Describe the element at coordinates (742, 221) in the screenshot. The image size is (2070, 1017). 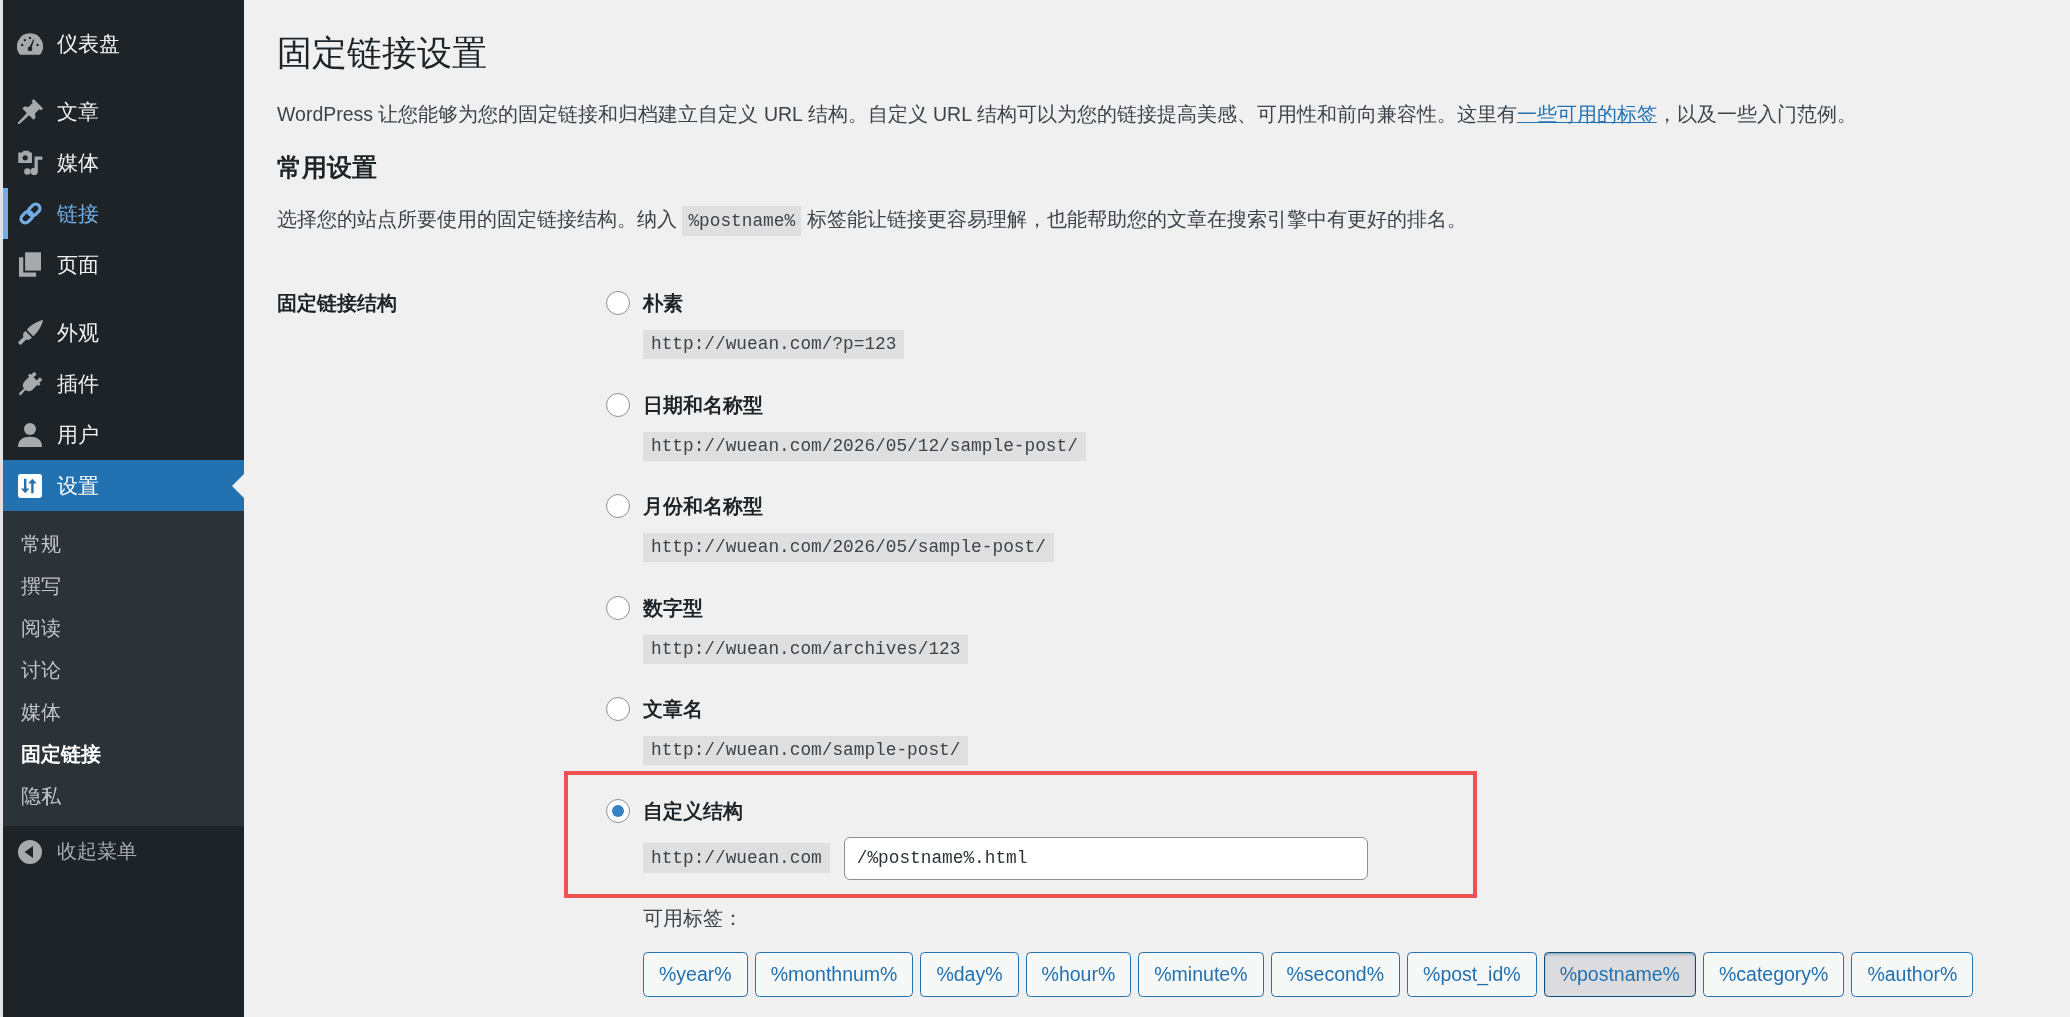
I see `inline-code: %postname%` at that location.